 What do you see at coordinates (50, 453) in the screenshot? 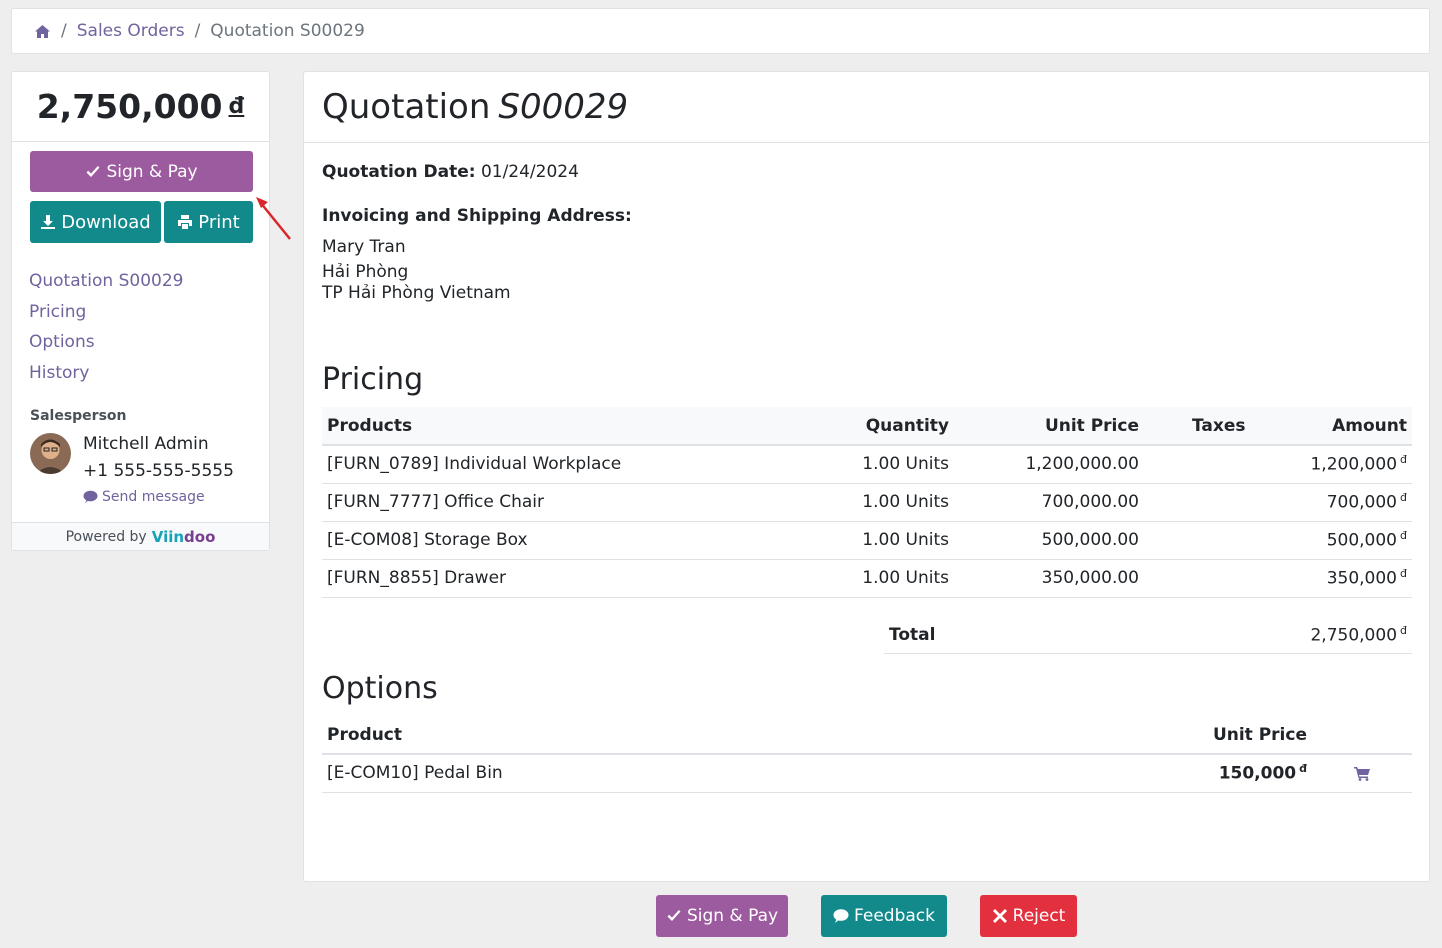
I see `avatar` at bounding box center [50, 453].